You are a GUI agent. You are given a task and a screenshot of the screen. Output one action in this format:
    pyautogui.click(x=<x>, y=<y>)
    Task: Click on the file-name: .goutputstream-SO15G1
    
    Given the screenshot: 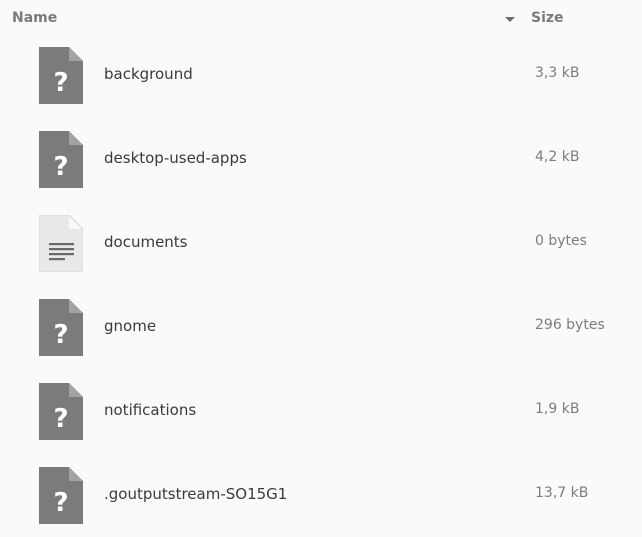 What is the action you would take?
    pyautogui.click(x=196, y=494)
    